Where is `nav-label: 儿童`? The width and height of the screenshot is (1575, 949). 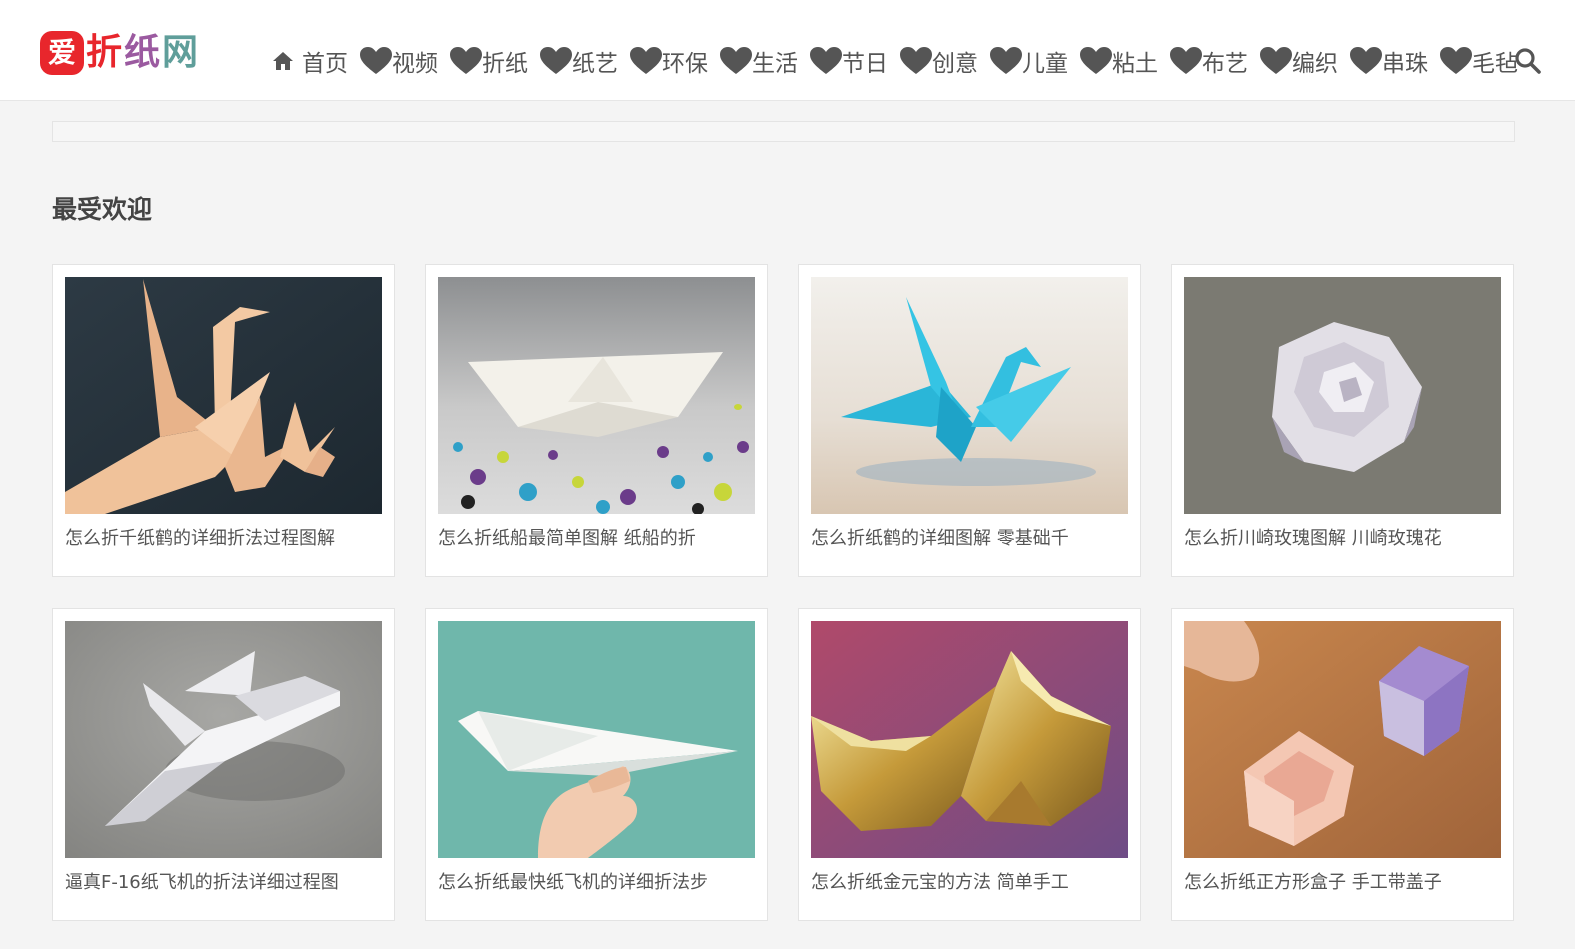
nav-label: 儿童 is located at coordinates (1045, 64).